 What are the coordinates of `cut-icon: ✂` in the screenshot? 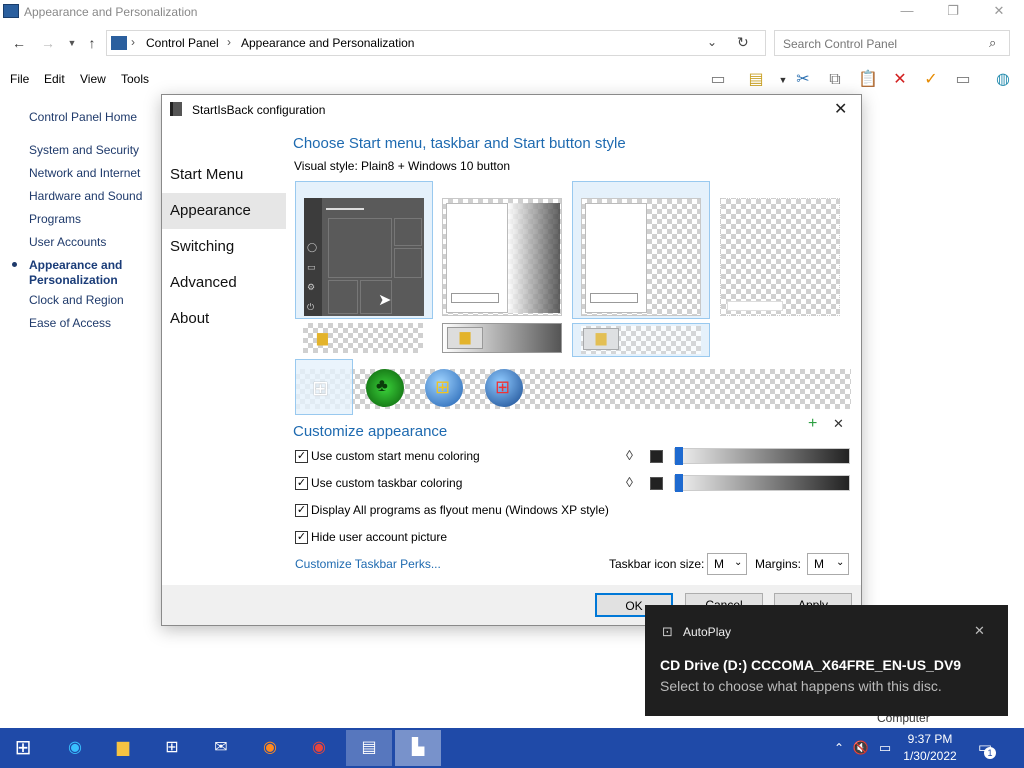 It's located at (803, 80).